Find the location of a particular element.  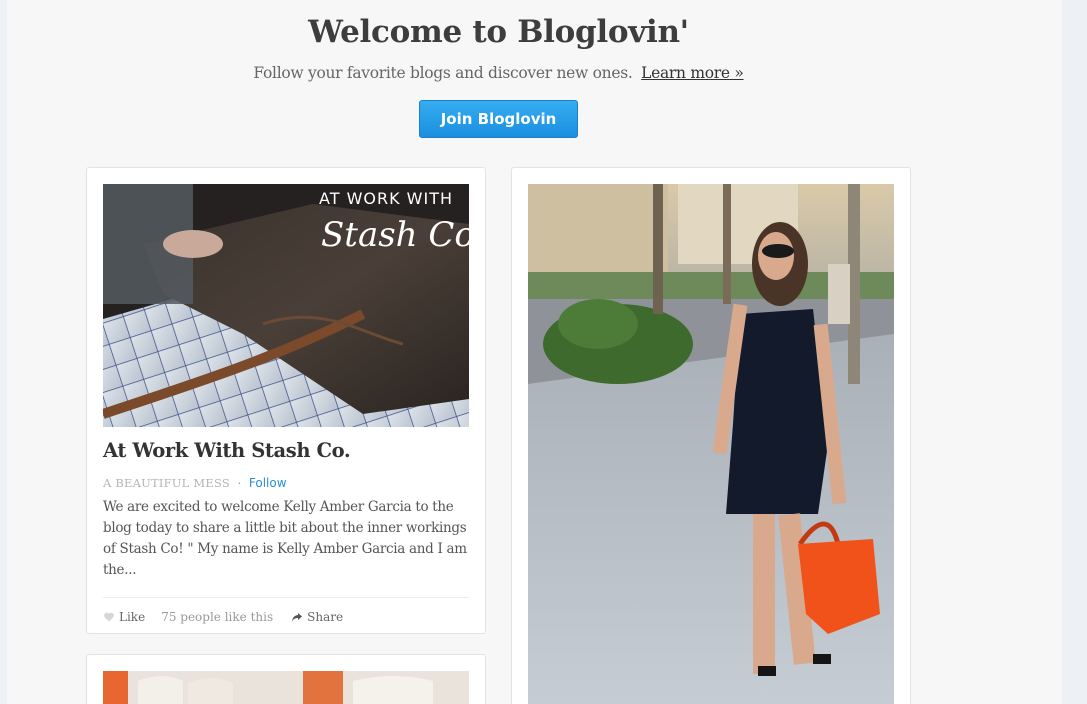

post-meta: A BEAUTIFUL MESS · Follow is located at coordinates (195, 483).